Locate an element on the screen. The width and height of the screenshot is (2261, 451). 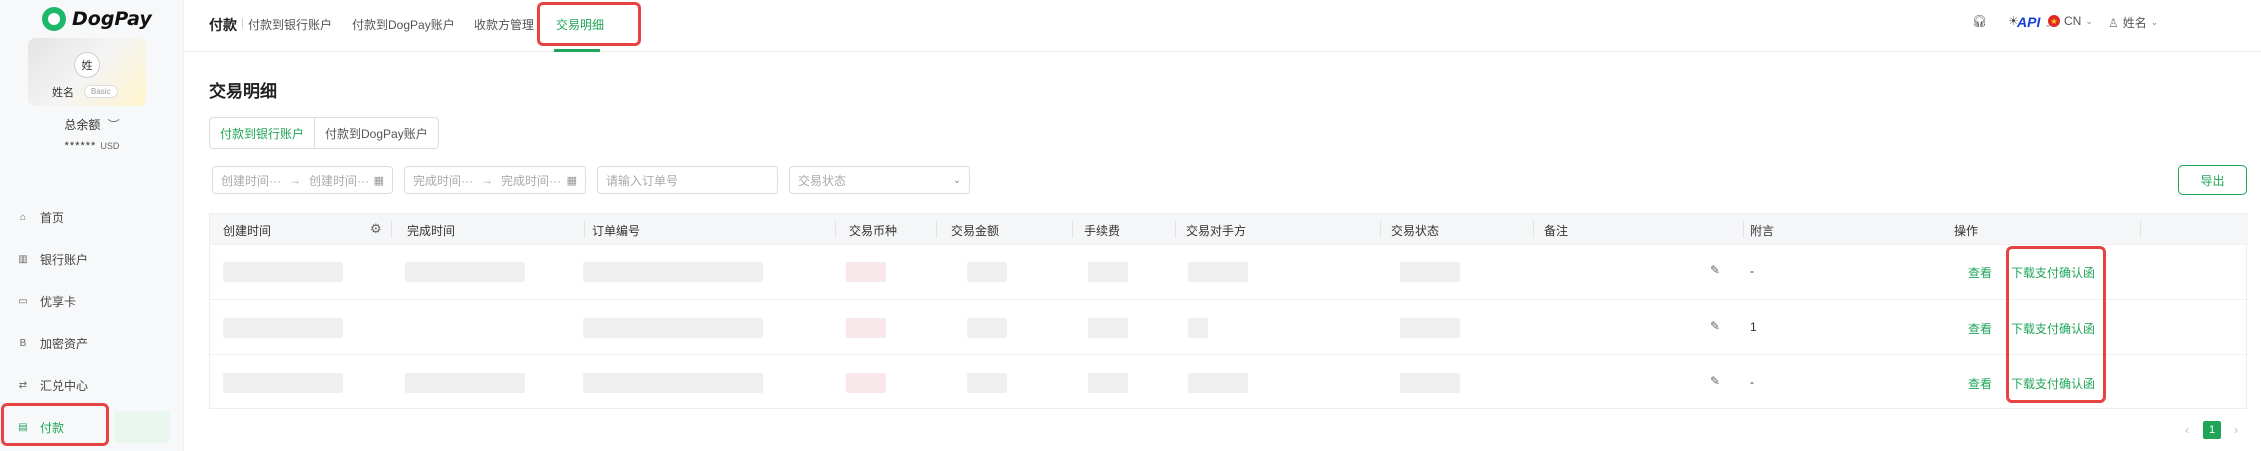
segment-pay-to-dogpay: 付款到DogPay账户 is located at coordinates (376, 133).